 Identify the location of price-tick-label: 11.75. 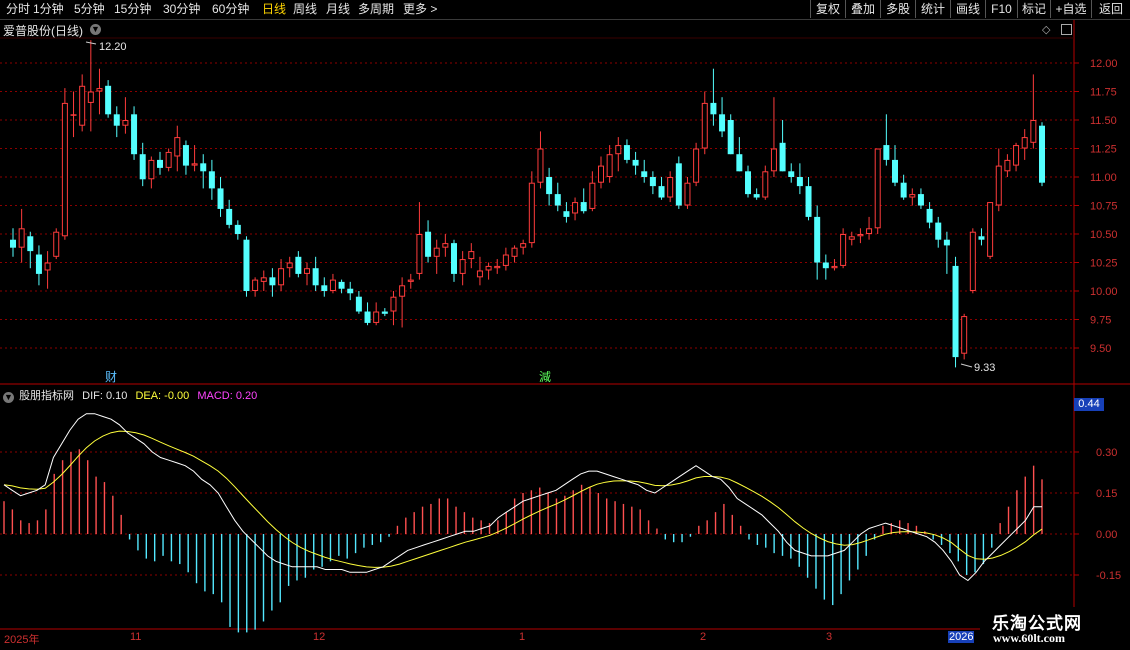
(1103, 93).